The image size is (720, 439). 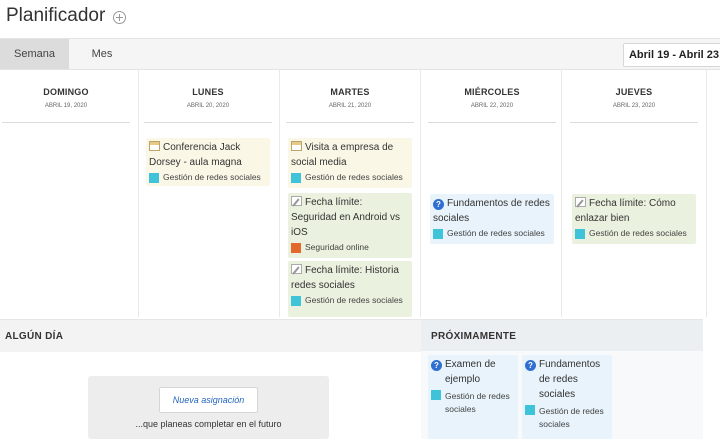 What do you see at coordinates (342, 155) in the screenshot?
I see `item-title-text: Visita a empresa de social media` at bounding box center [342, 155].